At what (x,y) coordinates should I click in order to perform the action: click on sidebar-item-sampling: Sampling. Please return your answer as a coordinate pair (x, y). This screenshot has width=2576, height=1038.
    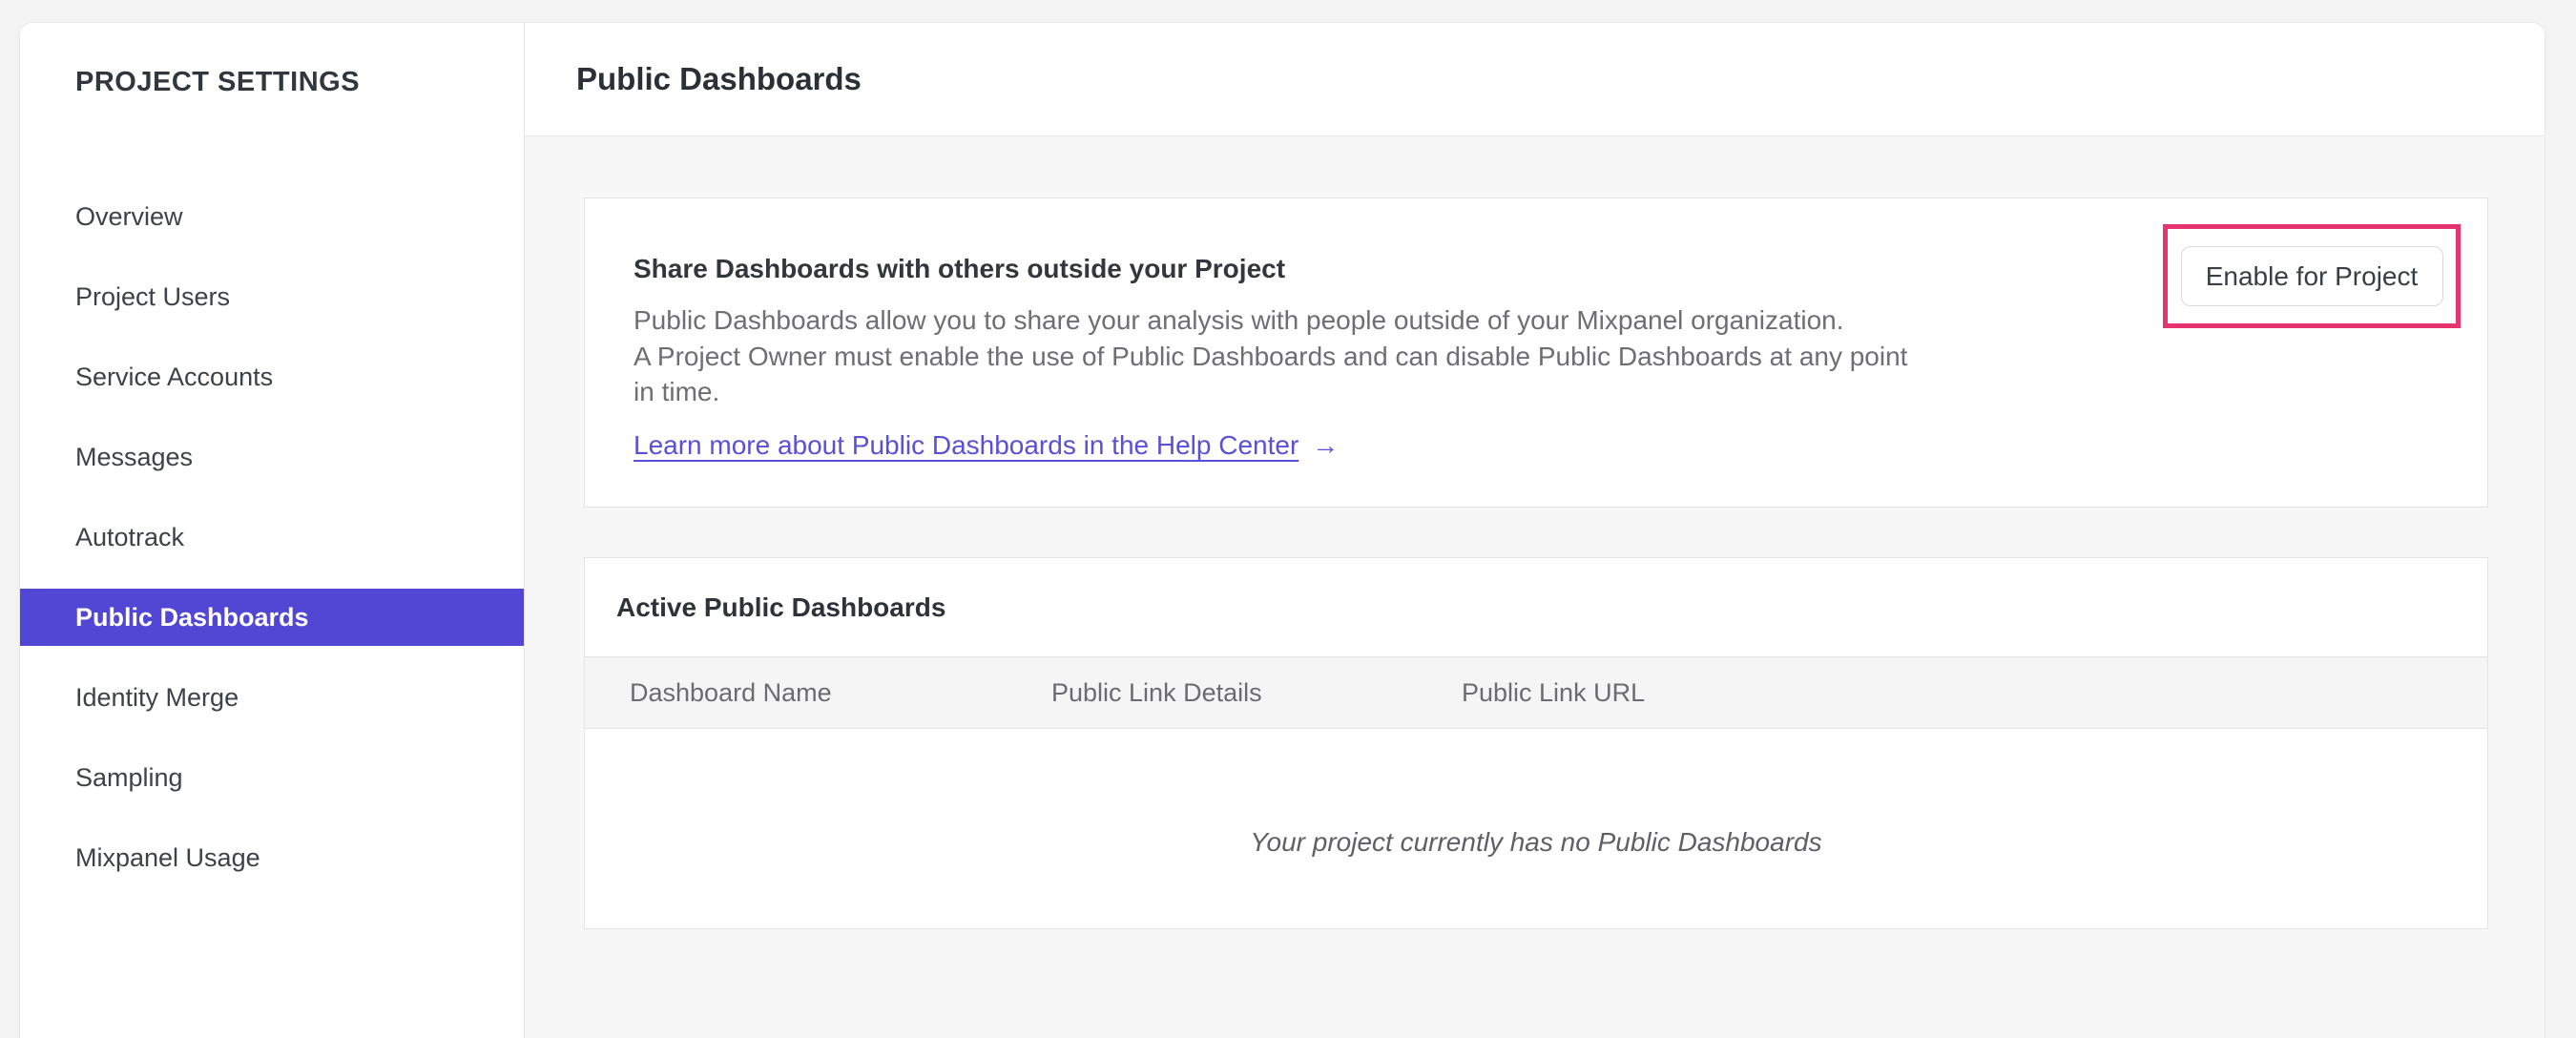
    Looking at the image, I should click on (272, 777).